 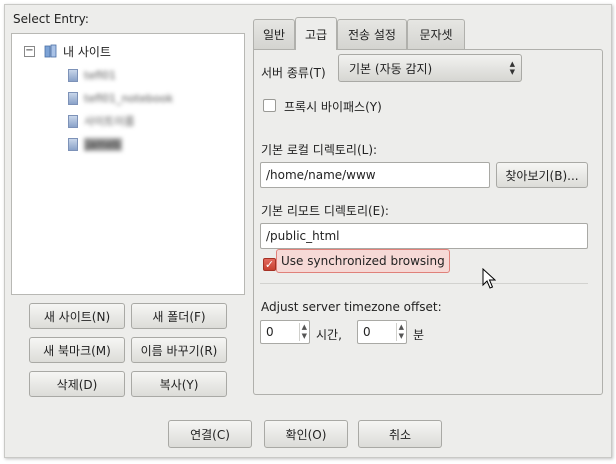 I want to click on tree-item-label: tefl01_notebook, so click(x=129, y=98).